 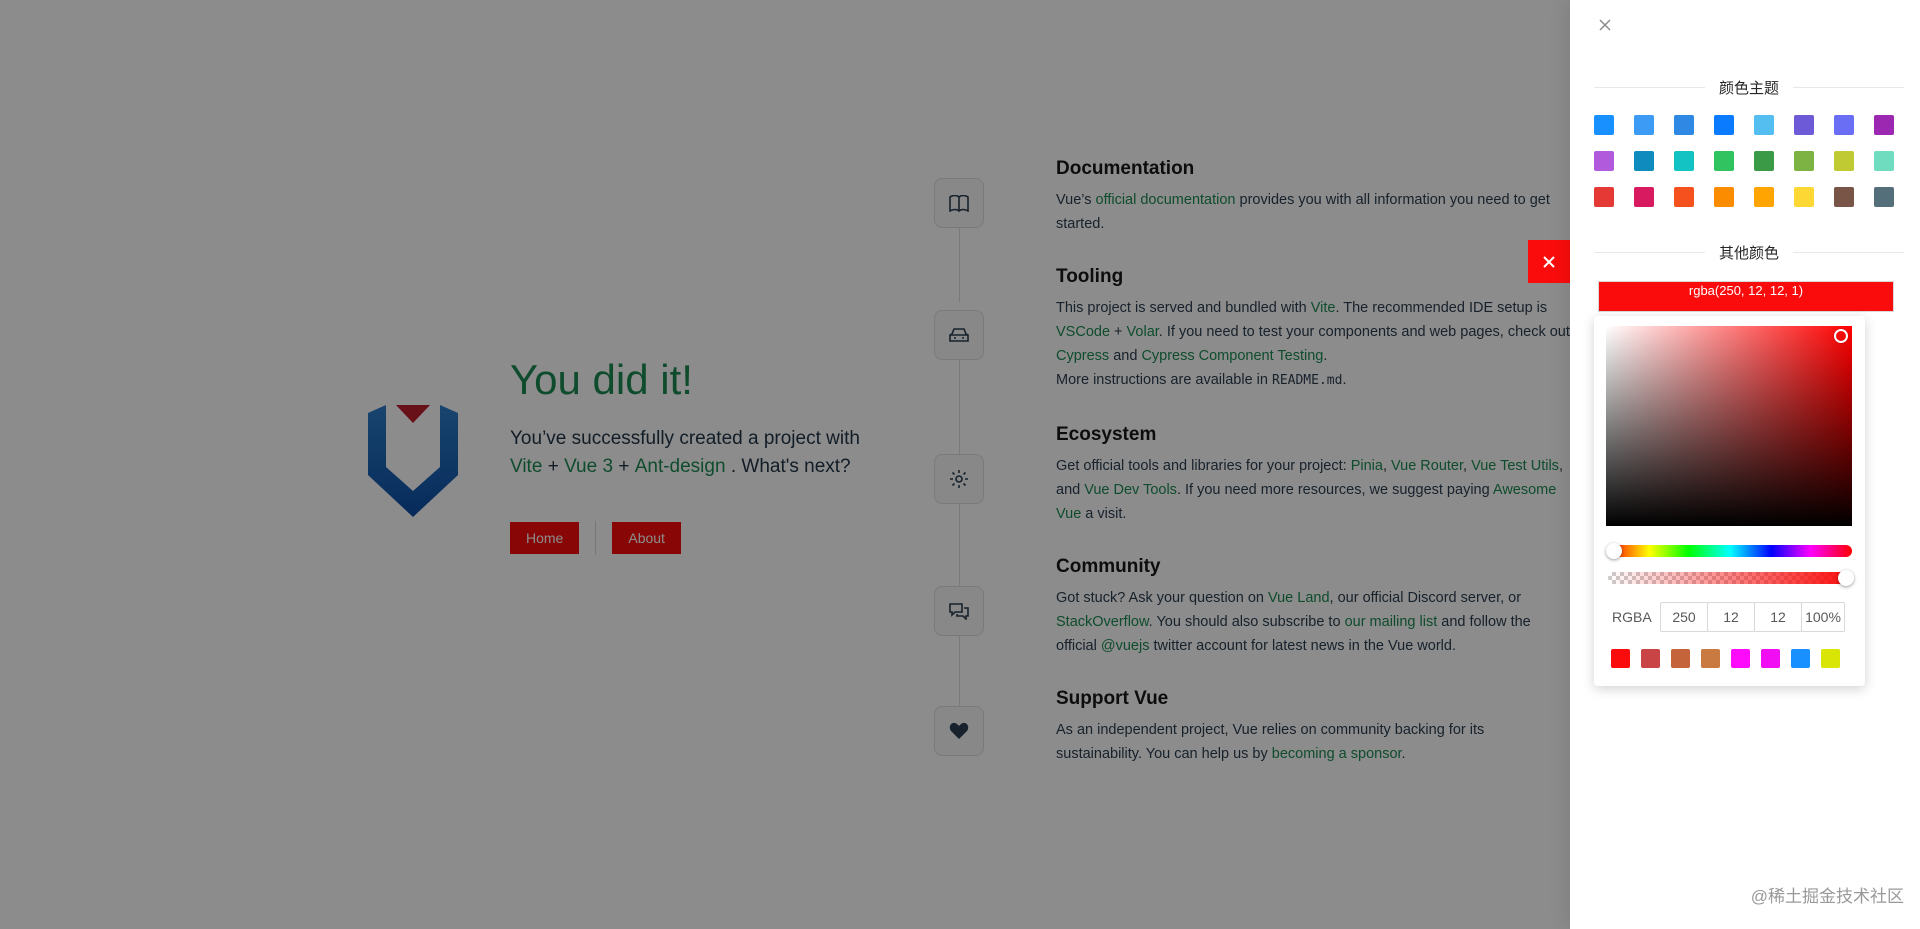 What do you see at coordinates (1731, 578) in the screenshot?
I see `alpha-slider` at bounding box center [1731, 578].